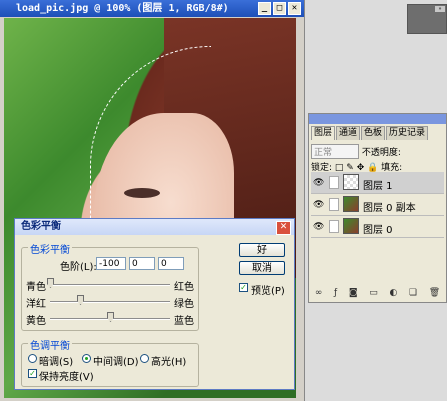 The height and width of the screenshot is (401, 447). What do you see at coordinates (262, 268) in the screenshot?
I see `cancel-button: 取消` at bounding box center [262, 268].